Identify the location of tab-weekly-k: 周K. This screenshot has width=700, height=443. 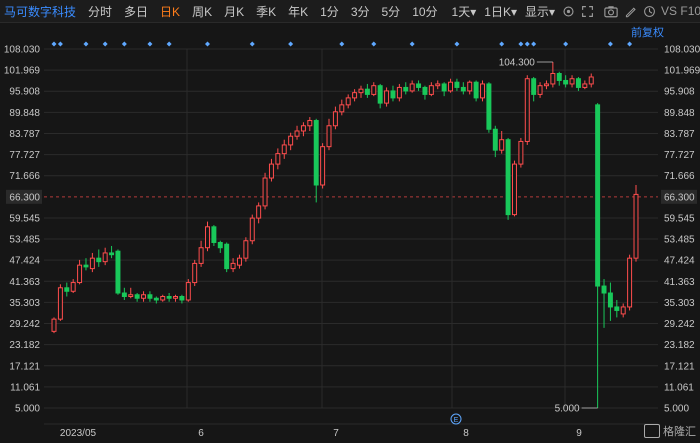
(202, 11).